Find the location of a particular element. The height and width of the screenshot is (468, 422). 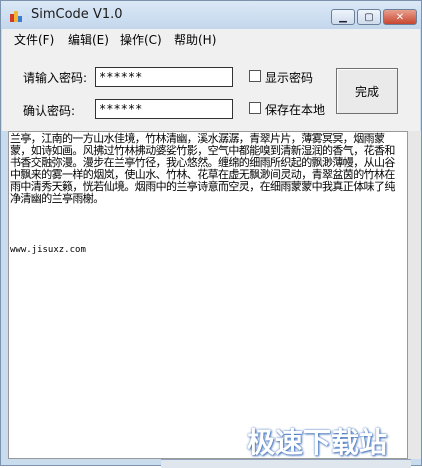

show-password-label: 显示密码 is located at coordinates (289, 77).